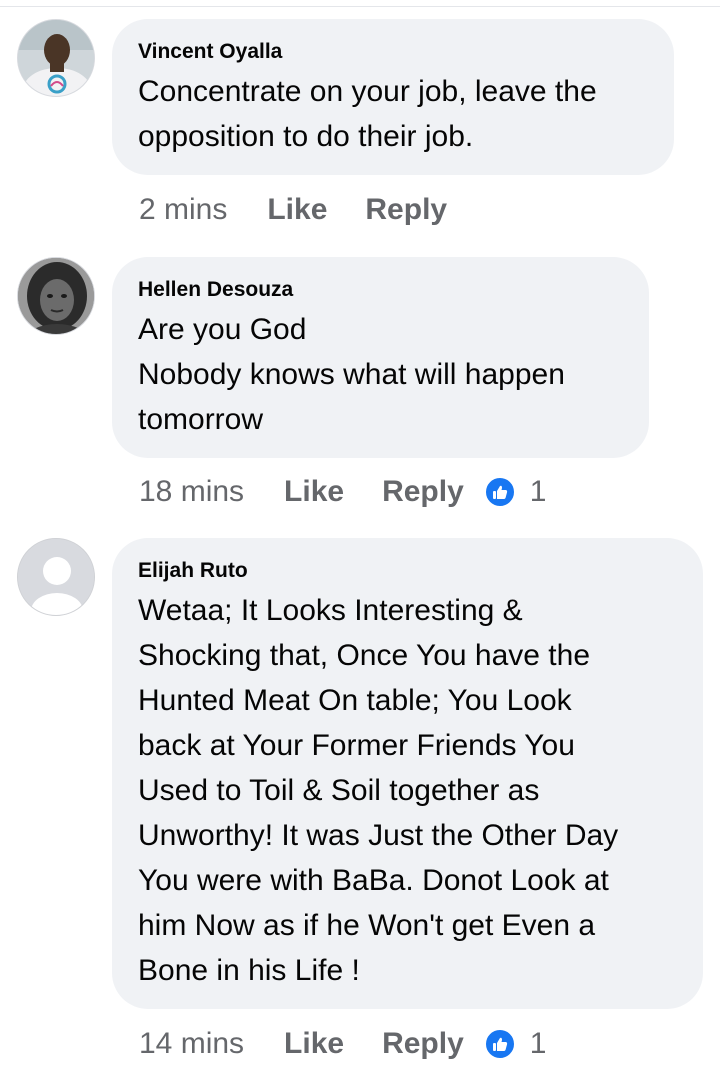 The width and height of the screenshot is (720, 1074). Describe the element at coordinates (355, 700) in the screenshot. I see `comment-text-line: Hunted Meat On table; You Look` at that location.